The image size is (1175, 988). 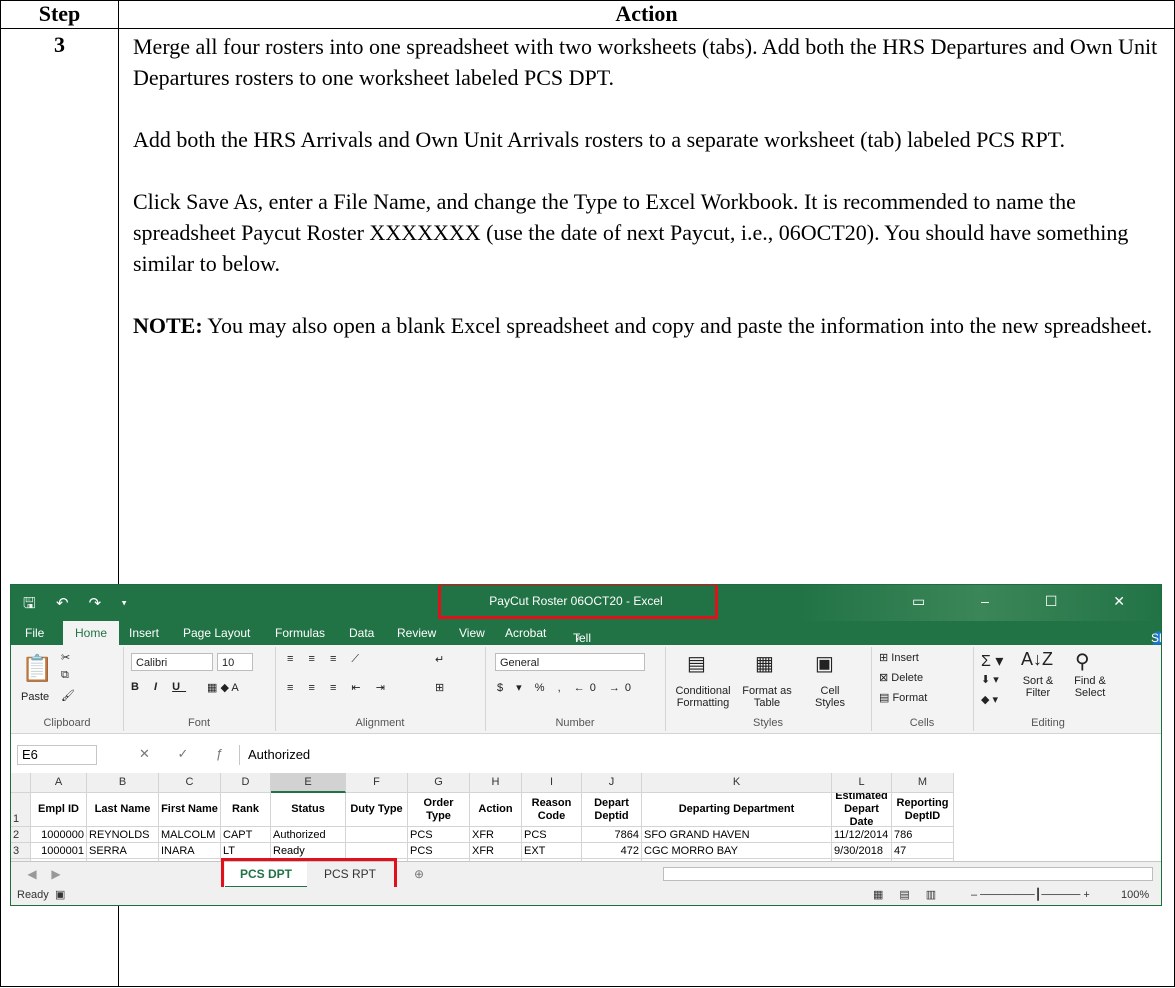 What do you see at coordinates (439, 810) in the screenshot?
I see `column-heading: Order Type` at bounding box center [439, 810].